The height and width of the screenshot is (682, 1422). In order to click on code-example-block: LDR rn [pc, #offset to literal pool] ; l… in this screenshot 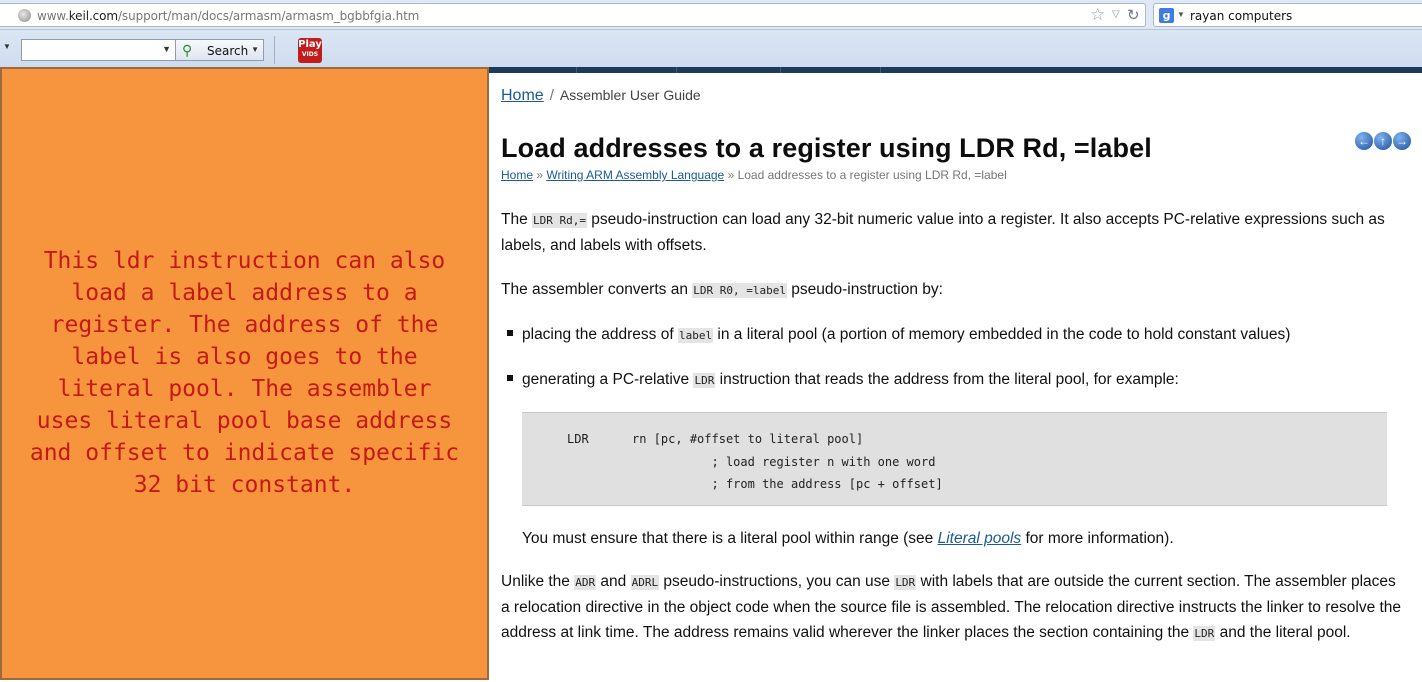, I will do `click(954, 459)`.